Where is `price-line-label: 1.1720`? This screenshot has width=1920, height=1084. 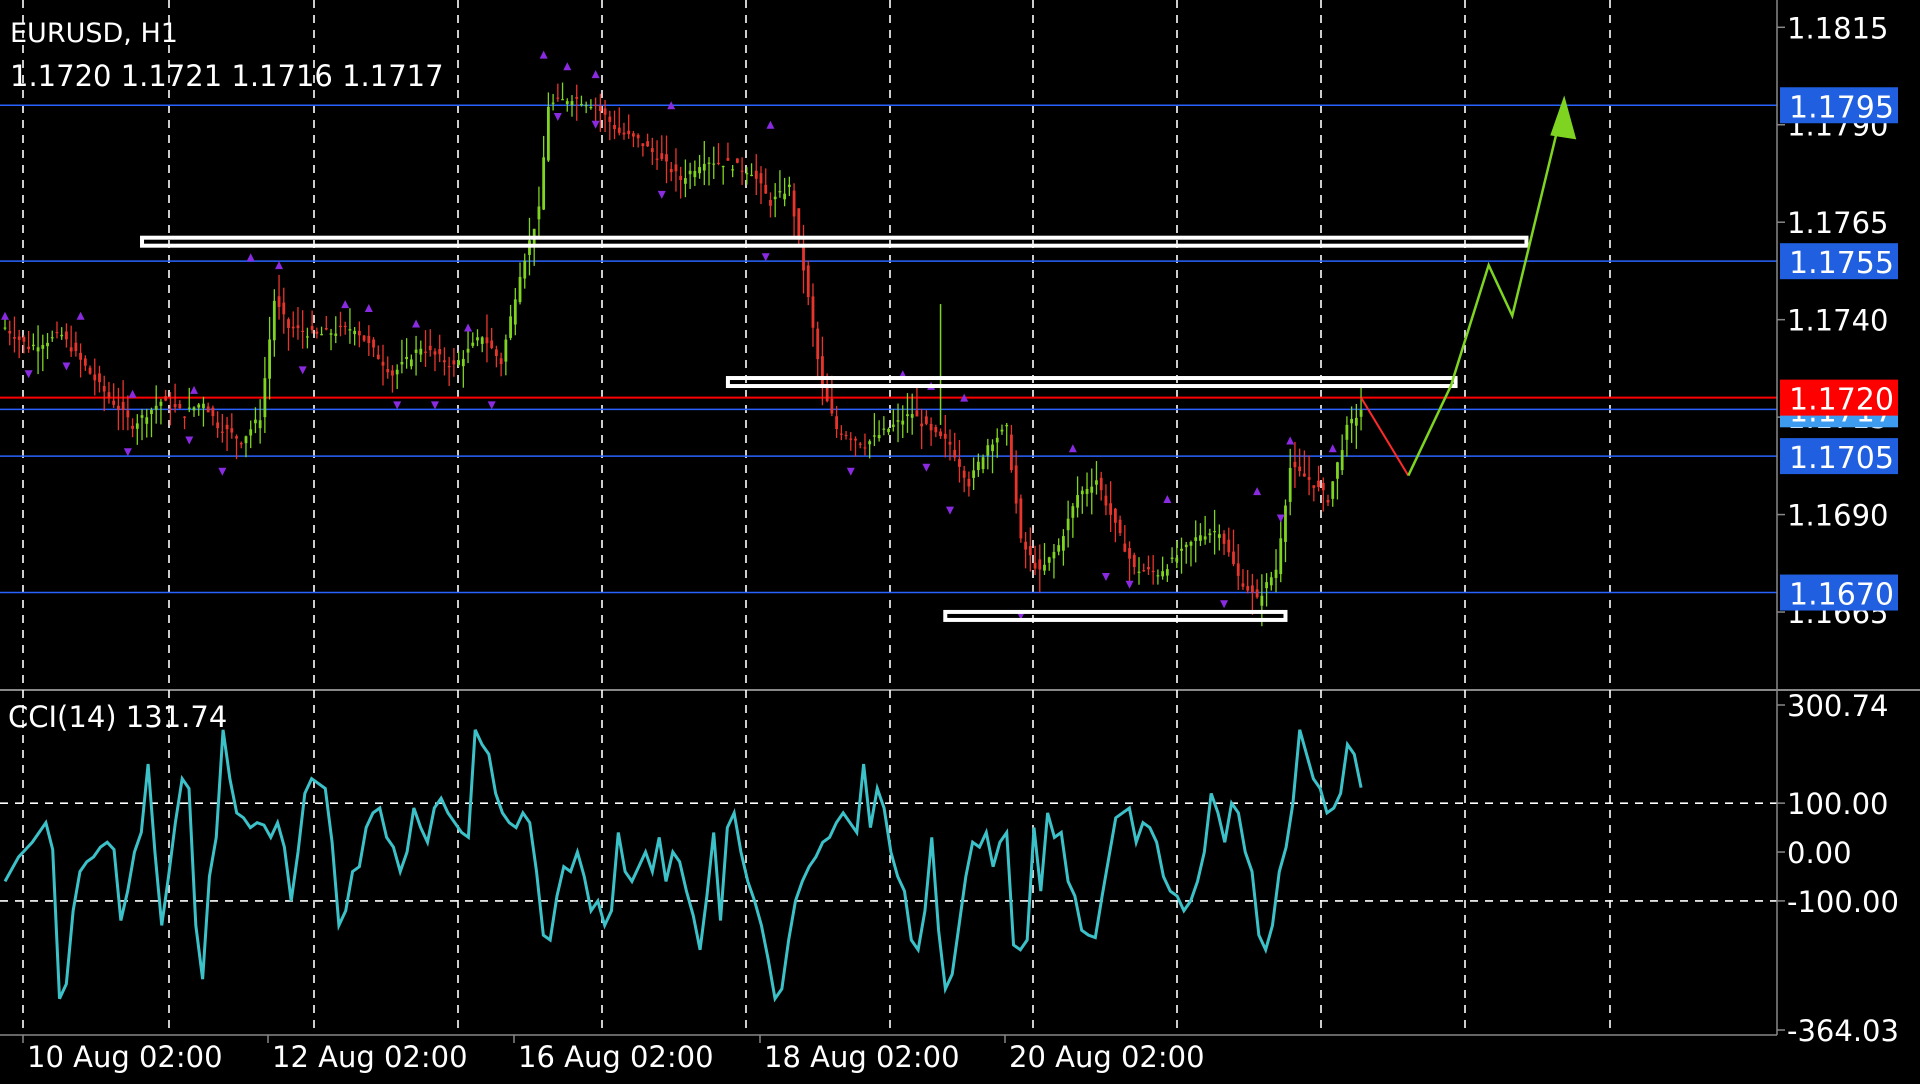
price-line-label: 1.1720 is located at coordinates (1841, 400).